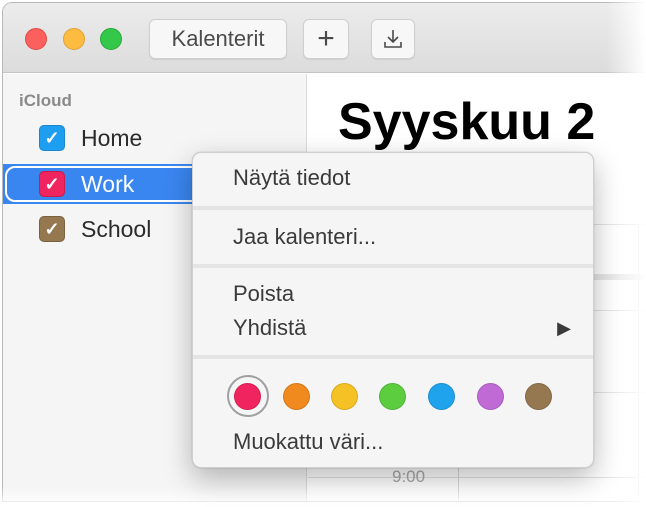 The width and height of the screenshot is (646, 507). I want to click on color-swatch-green, so click(392, 396).